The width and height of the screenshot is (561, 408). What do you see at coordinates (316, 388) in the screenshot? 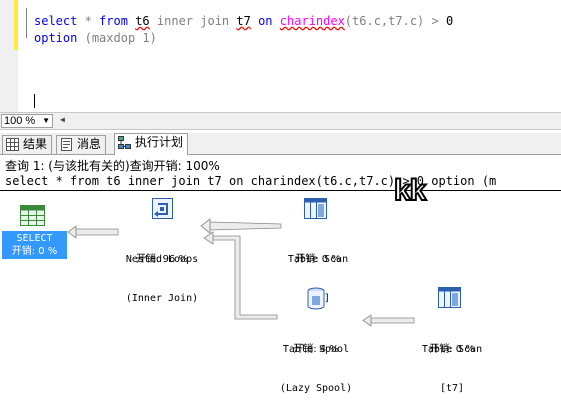
I see `table-spool-subtitle: (Lazy Spool)` at bounding box center [316, 388].